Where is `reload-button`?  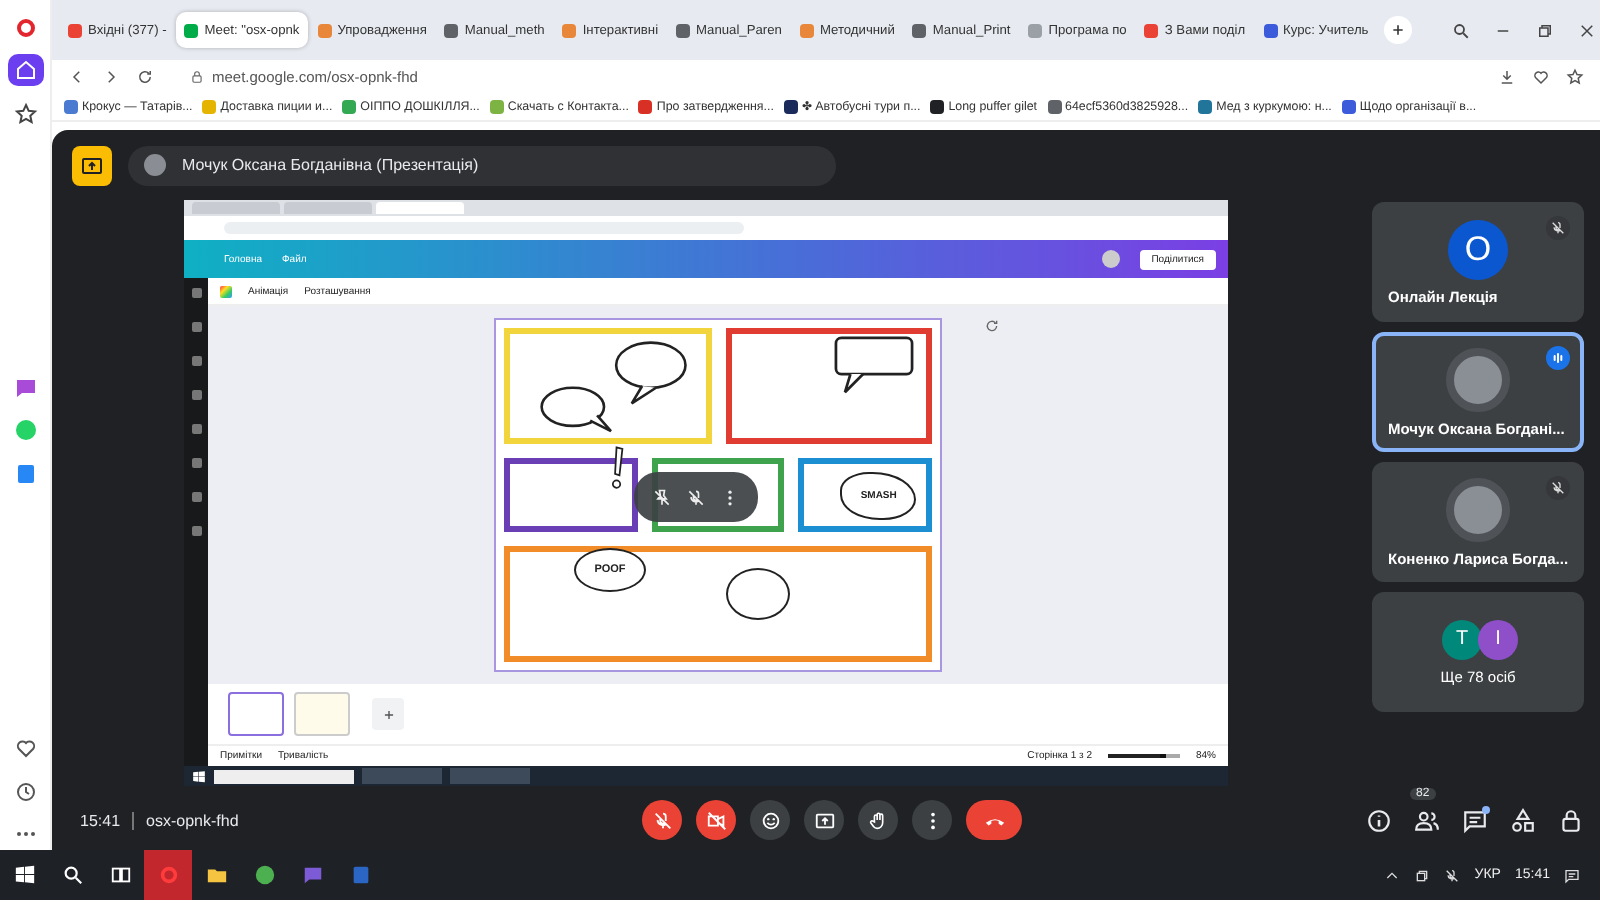
reload-button is located at coordinates (145, 76).